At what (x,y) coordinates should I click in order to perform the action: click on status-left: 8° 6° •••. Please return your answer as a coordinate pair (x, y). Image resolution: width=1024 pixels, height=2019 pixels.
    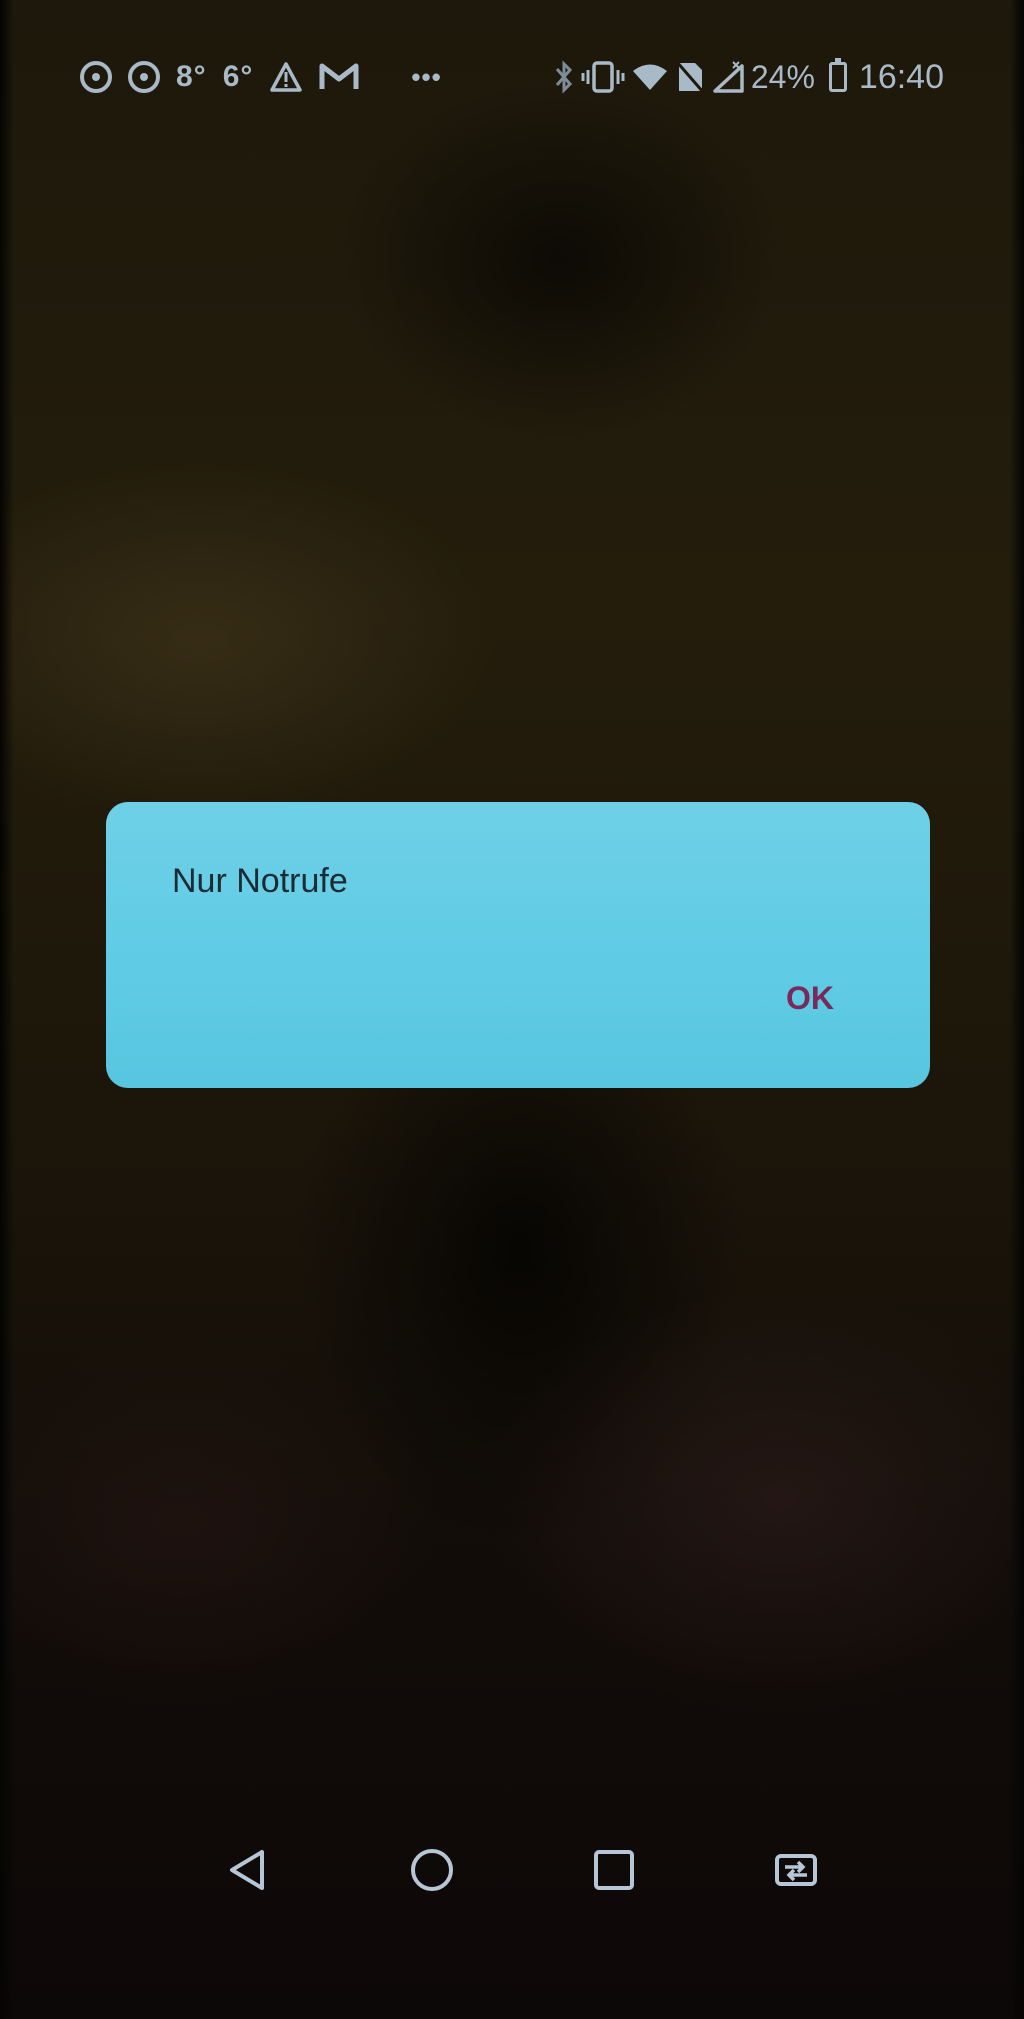
    Looking at the image, I should click on (261, 77).